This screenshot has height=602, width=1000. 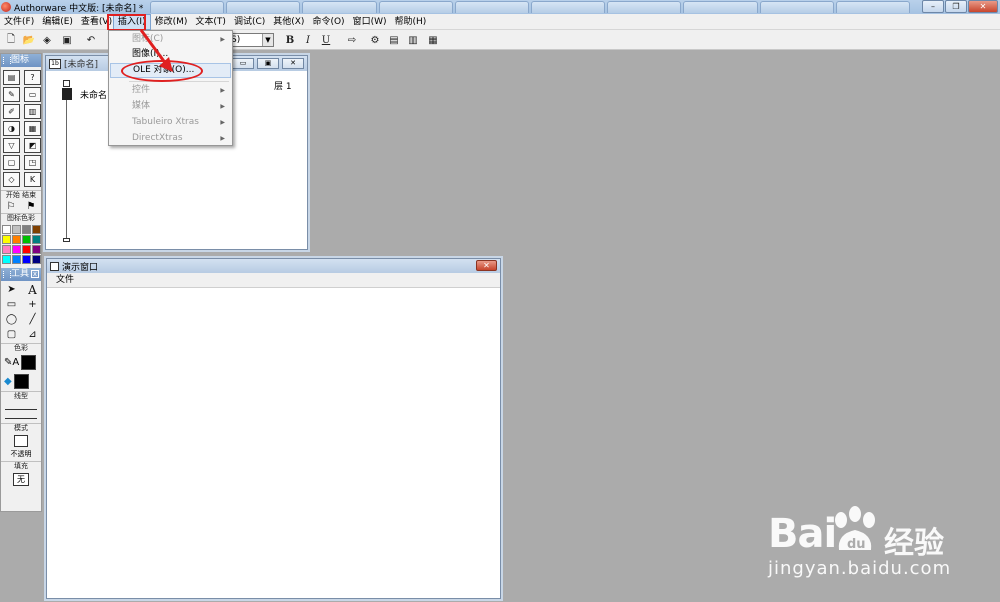 What do you see at coordinates (8, 381) in the screenshot?
I see `fill-bucket-icon: ◆` at bounding box center [8, 381].